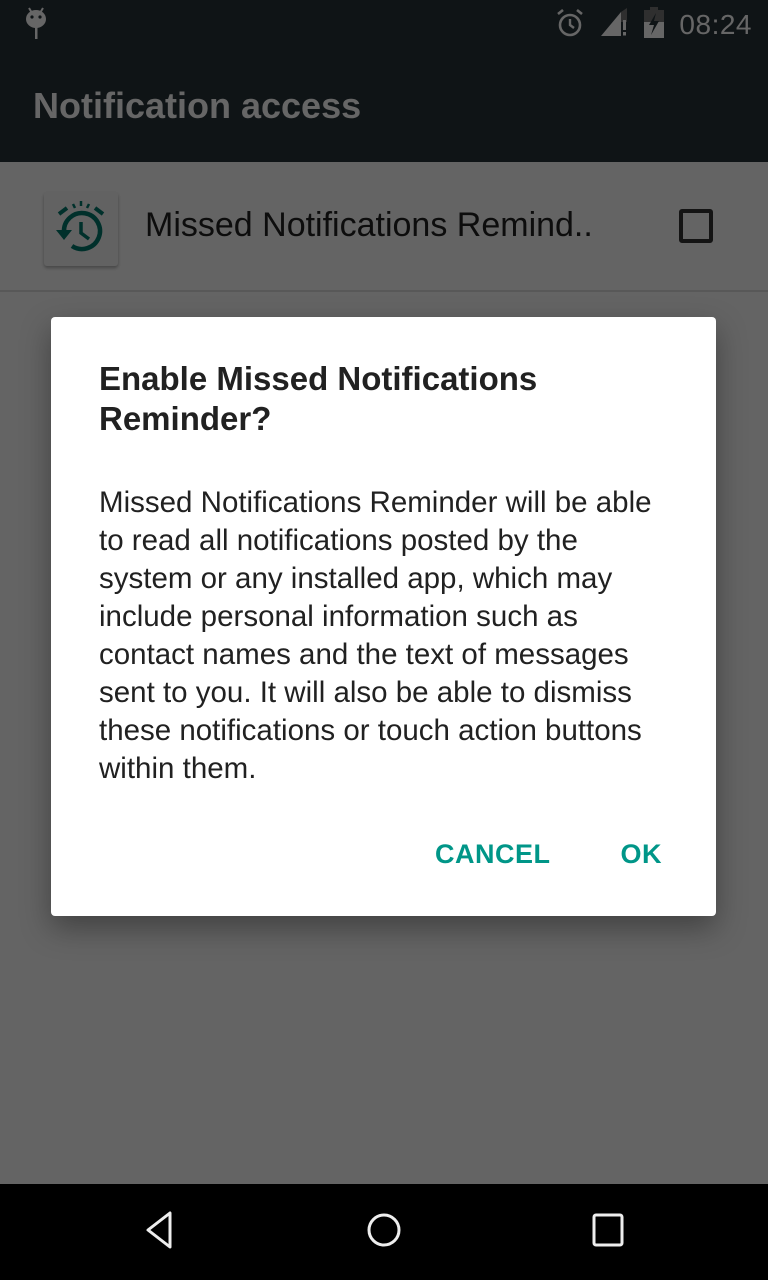 The height and width of the screenshot is (1280, 768). What do you see at coordinates (571, 854) in the screenshot?
I see `dialog-actions: CANCEL OK` at bounding box center [571, 854].